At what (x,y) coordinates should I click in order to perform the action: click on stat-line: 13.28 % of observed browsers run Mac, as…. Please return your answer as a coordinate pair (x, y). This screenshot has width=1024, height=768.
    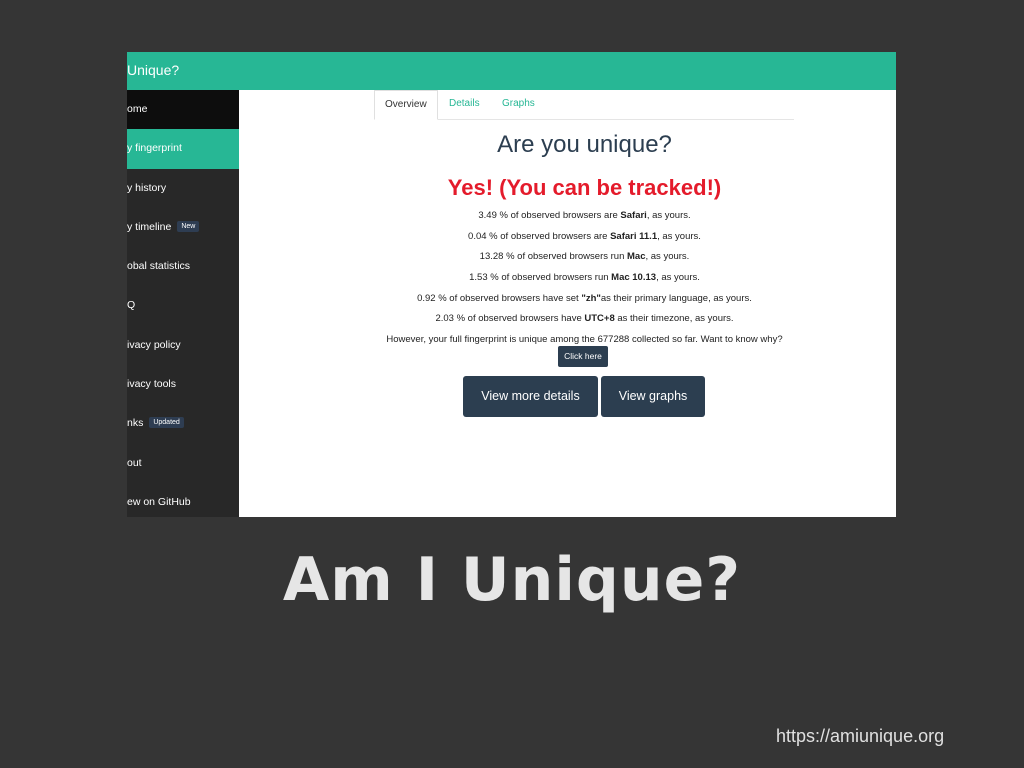
    Looking at the image, I should click on (584, 256).